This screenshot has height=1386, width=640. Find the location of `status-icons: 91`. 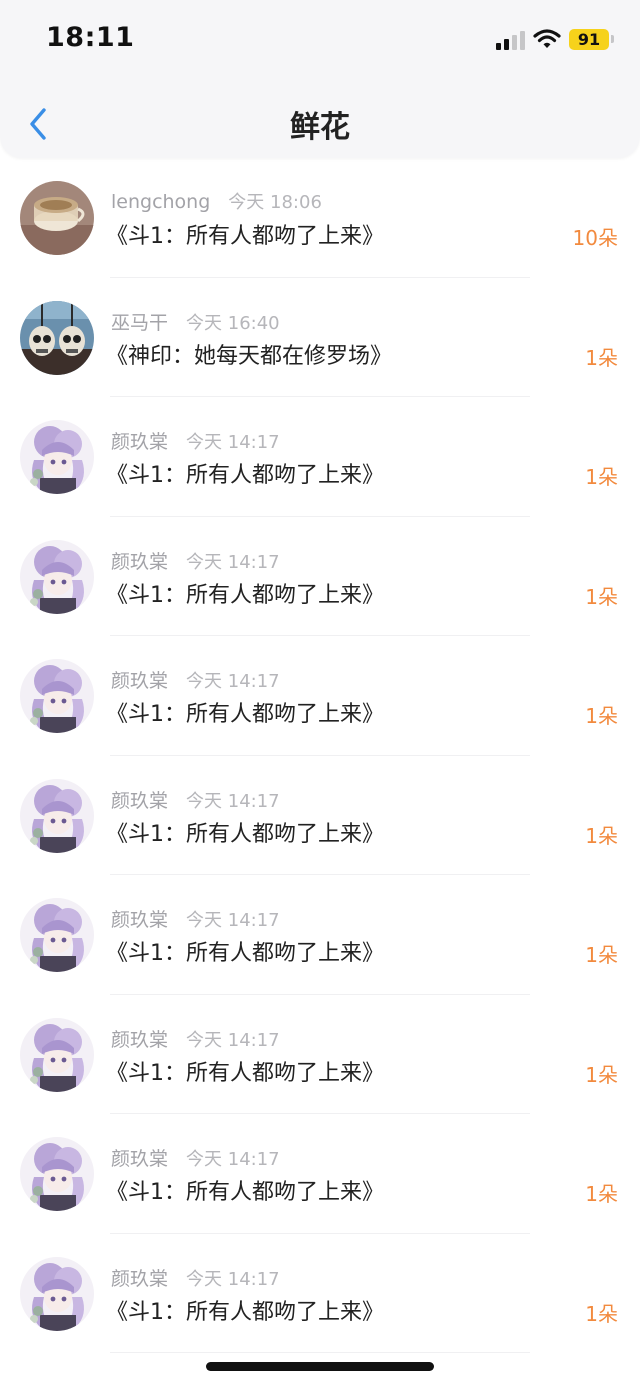

status-icons: 91 is located at coordinates (555, 39).